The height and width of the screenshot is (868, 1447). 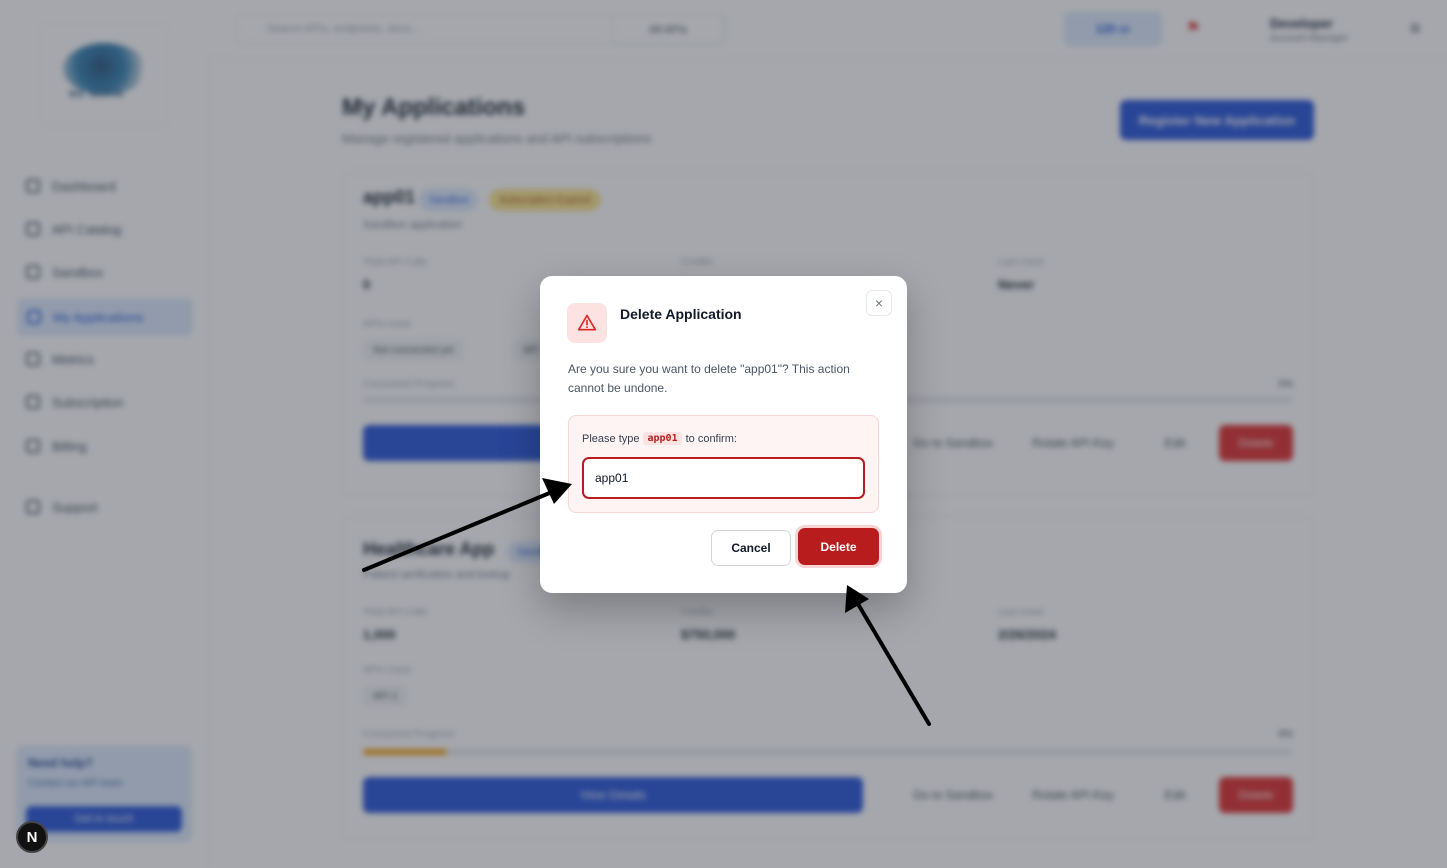 What do you see at coordinates (711, 438) in the screenshot?
I see `prompt-text-after: to confirm:` at bounding box center [711, 438].